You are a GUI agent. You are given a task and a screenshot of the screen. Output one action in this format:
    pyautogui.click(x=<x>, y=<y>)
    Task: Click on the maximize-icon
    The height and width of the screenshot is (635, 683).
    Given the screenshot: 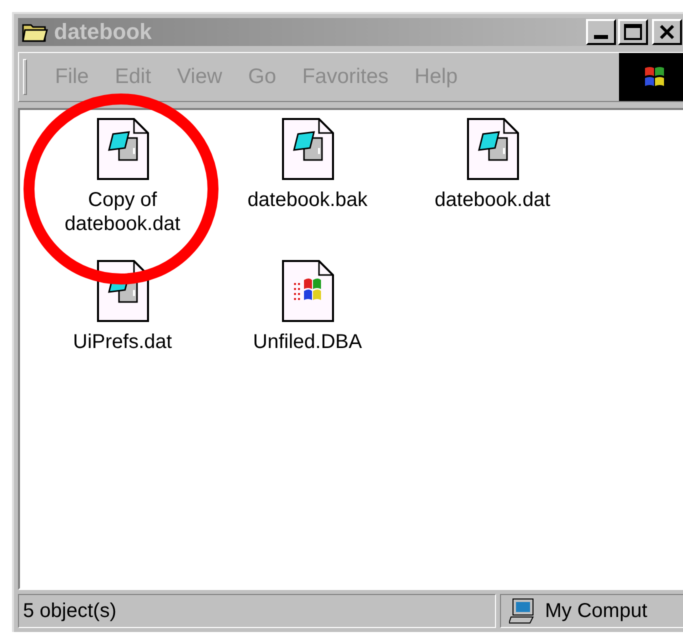 What is the action you would take?
    pyautogui.click(x=633, y=32)
    